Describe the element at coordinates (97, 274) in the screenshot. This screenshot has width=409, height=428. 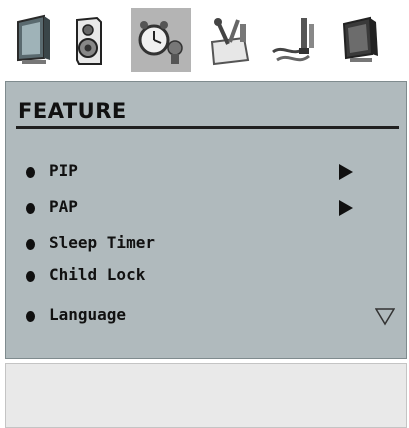
I see `menu-item-label: Child Lock` at that location.